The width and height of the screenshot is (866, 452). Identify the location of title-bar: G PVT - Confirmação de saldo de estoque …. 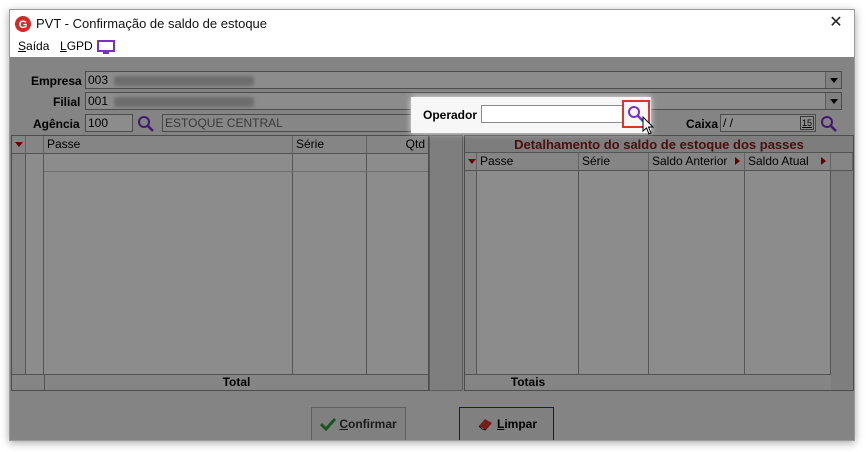
(432, 23).